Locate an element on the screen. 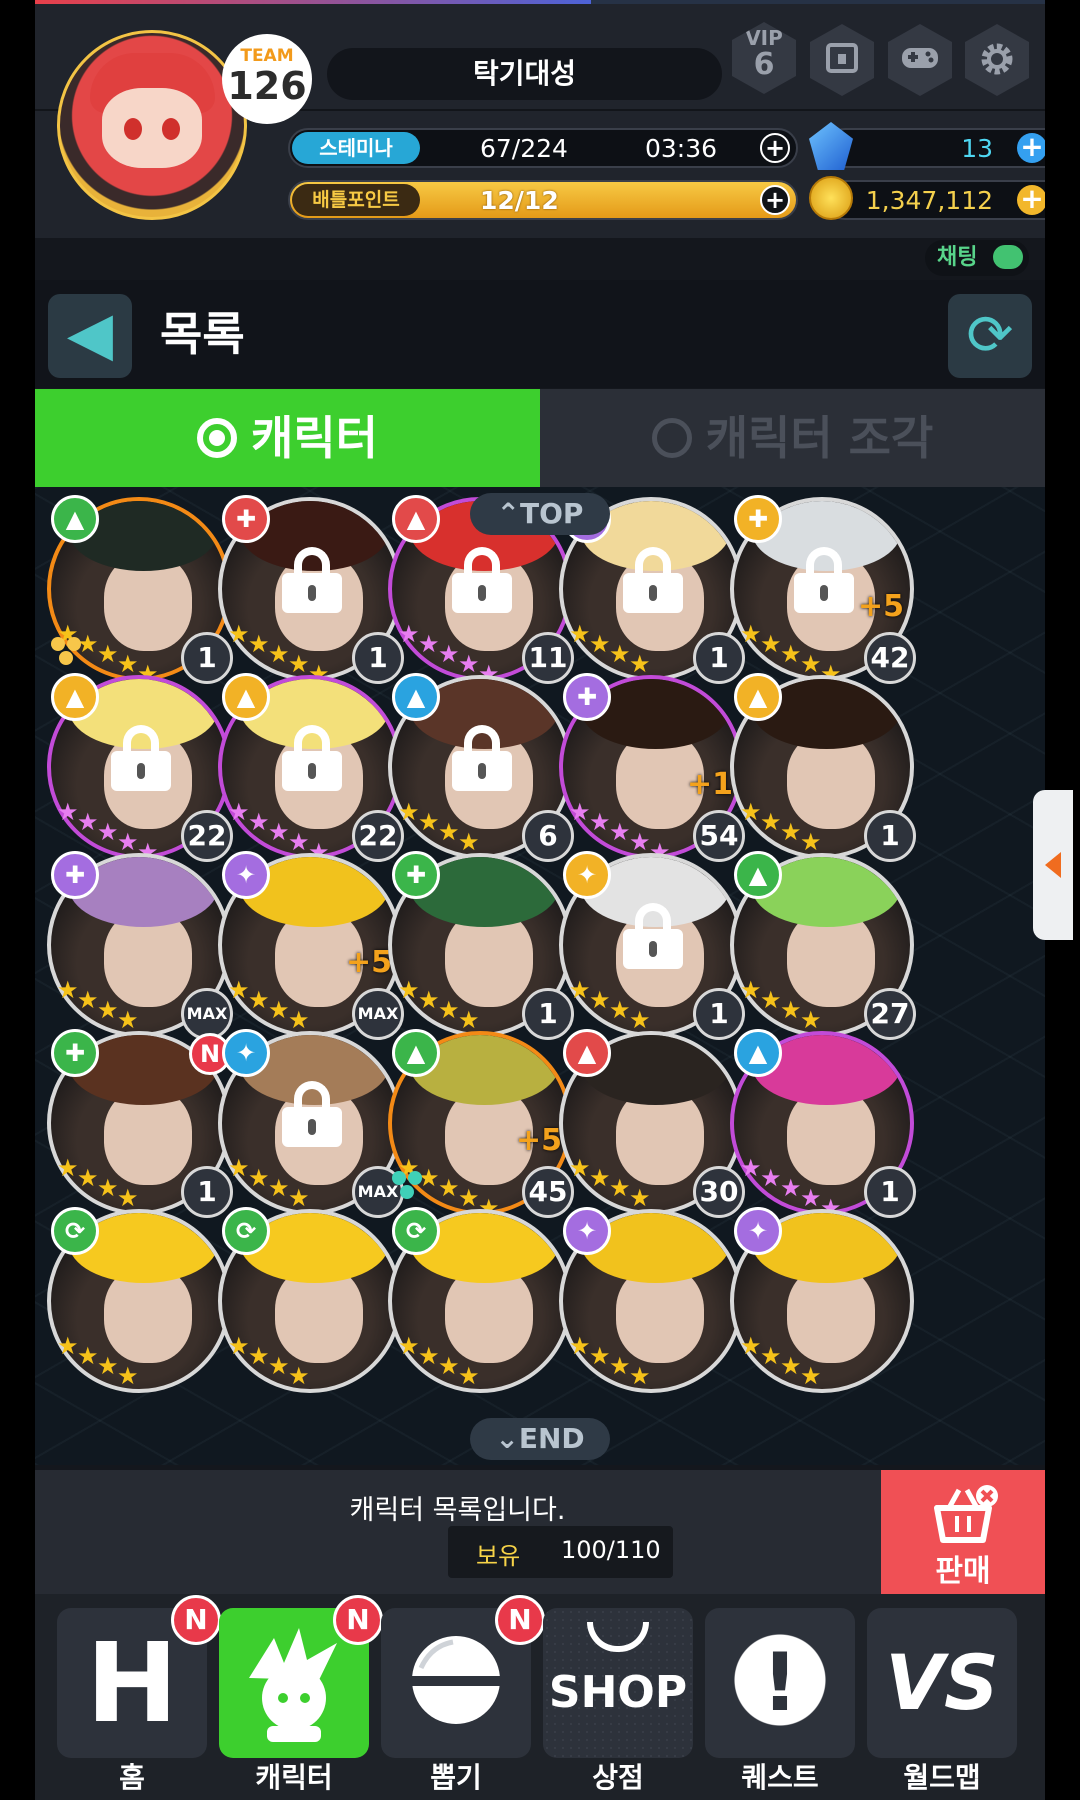 This screenshot has height=1800, width=1080. back-button: ◀ is located at coordinates (90, 336).